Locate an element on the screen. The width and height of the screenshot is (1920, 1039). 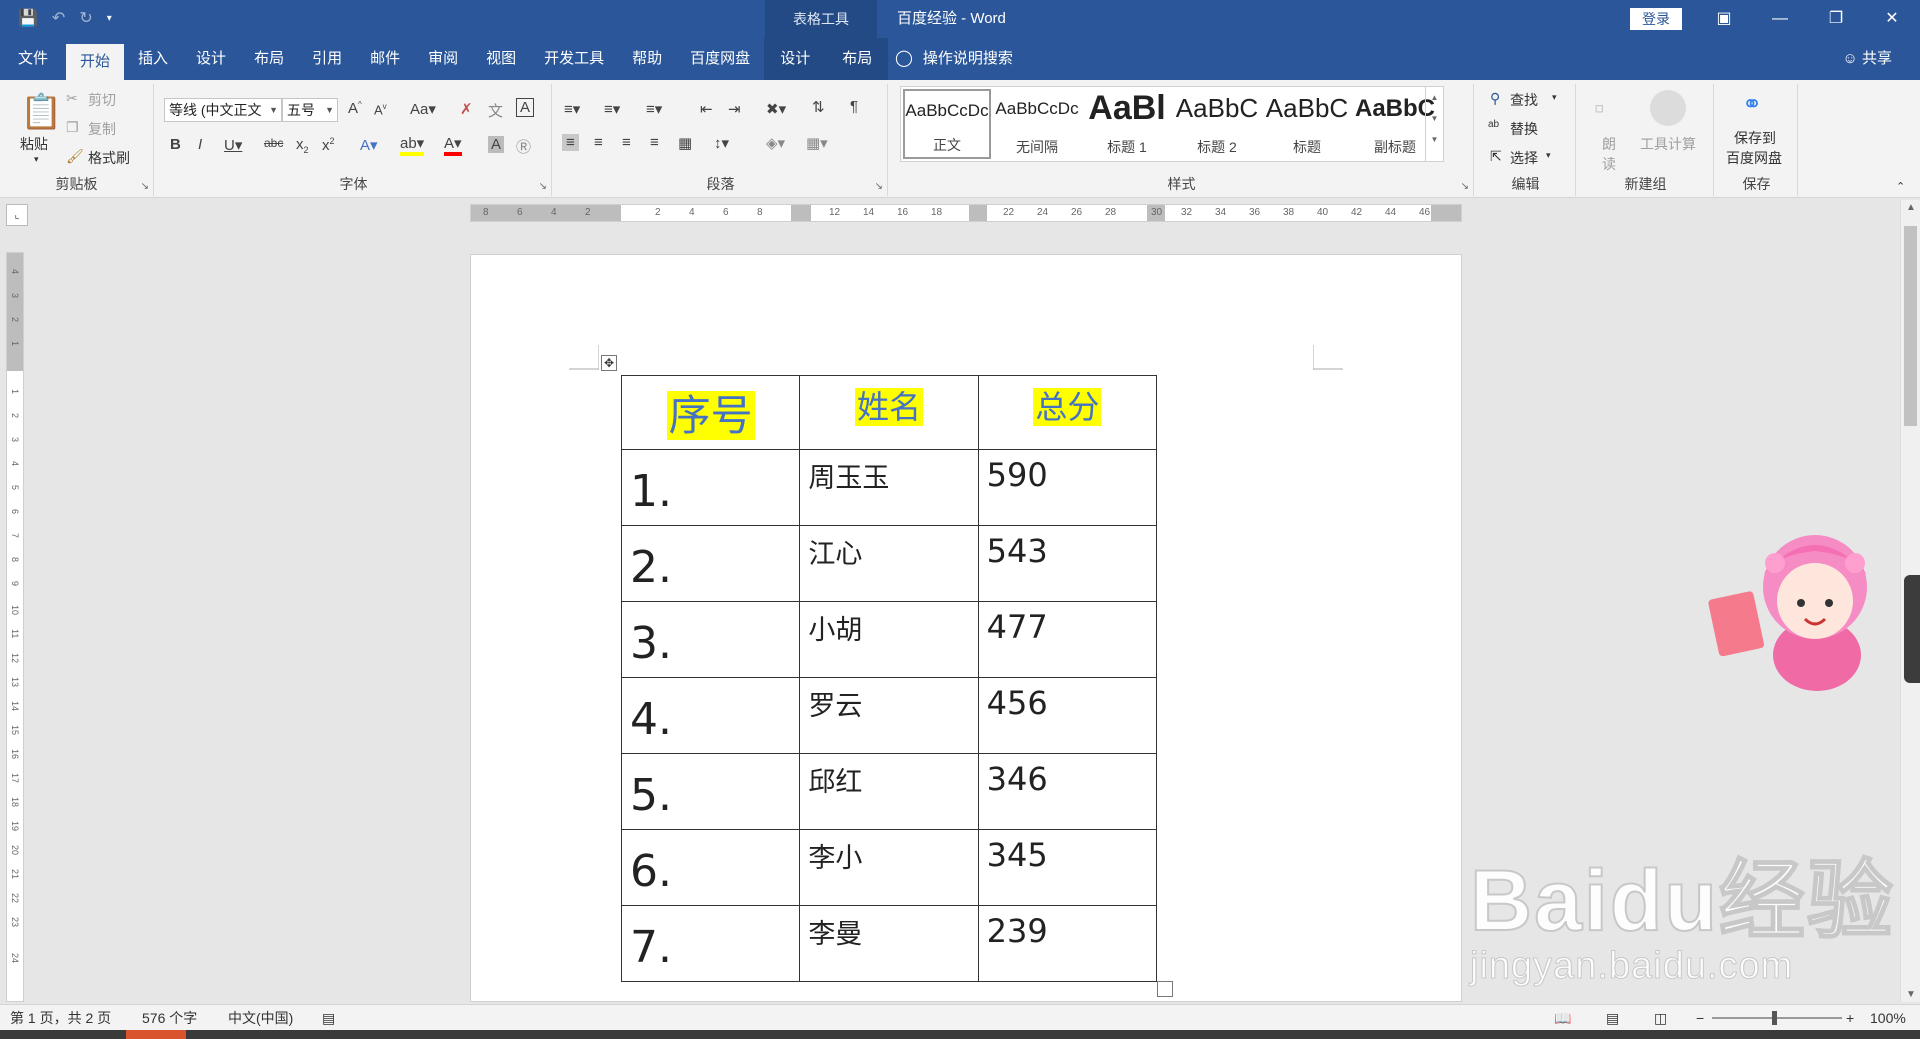
shrink-font-icon: Av is located at coordinates (380, 109).